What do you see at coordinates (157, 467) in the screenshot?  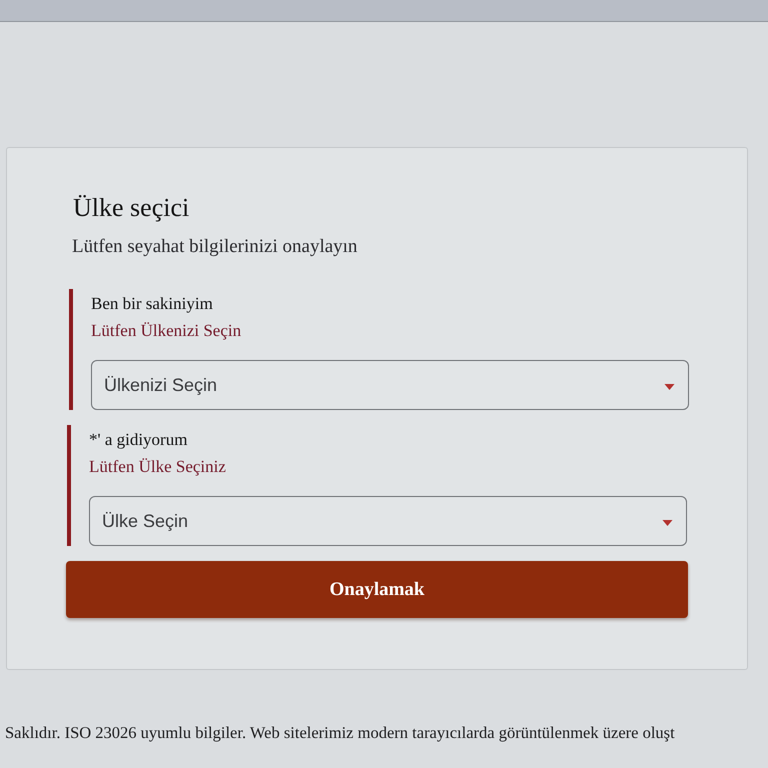 I see `error-message: Lütfen Ülke Seçiniz` at bounding box center [157, 467].